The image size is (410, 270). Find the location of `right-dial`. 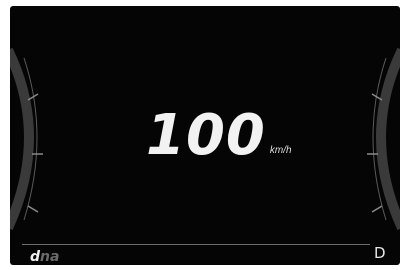

right-dial is located at coordinates (383, 139).